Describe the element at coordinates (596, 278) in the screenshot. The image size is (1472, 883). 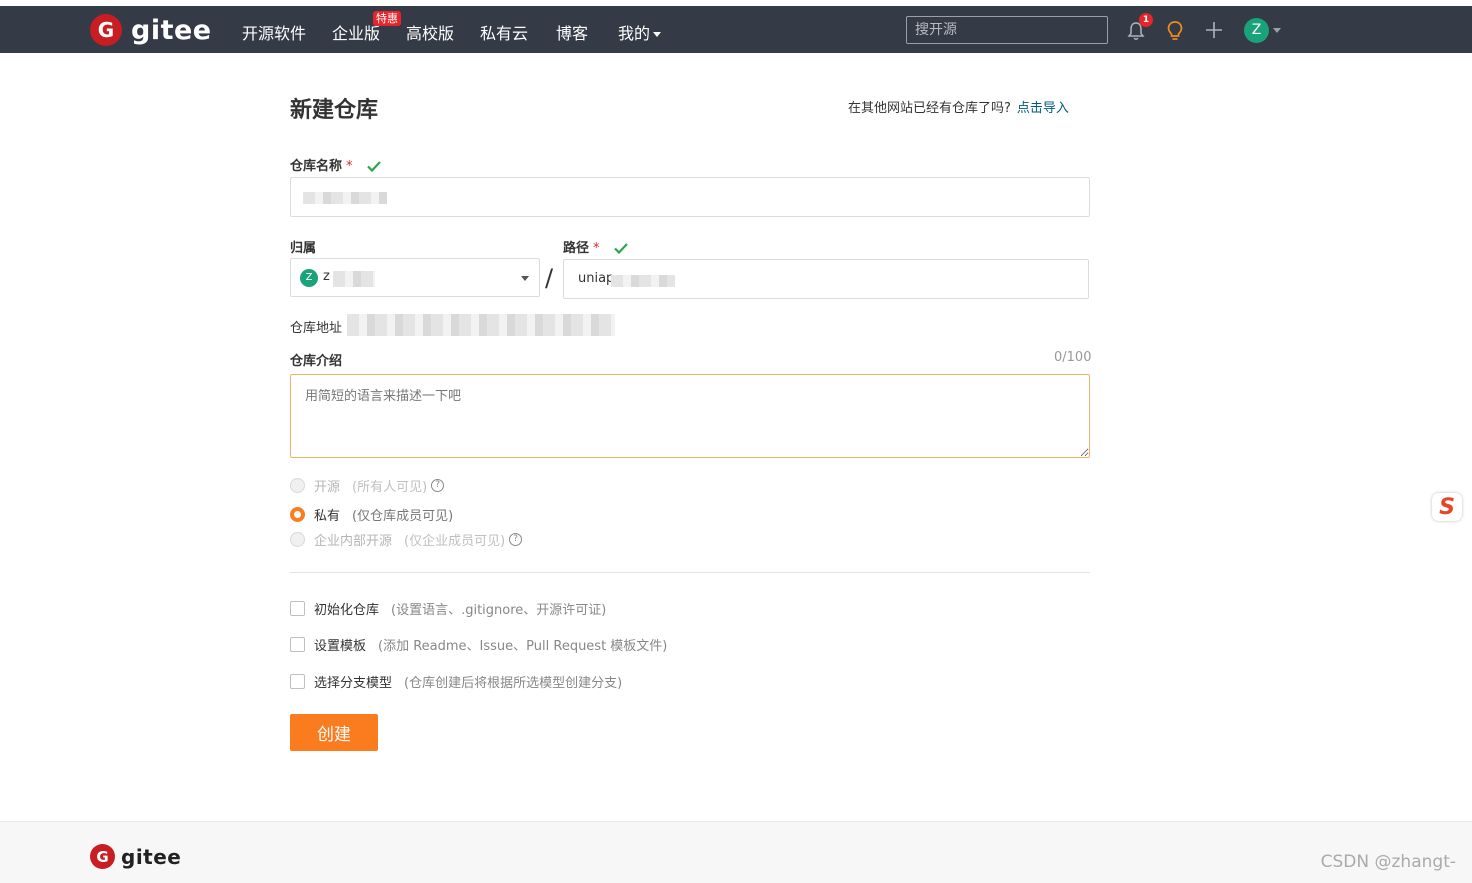
I see `path-value: uniap` at that location.